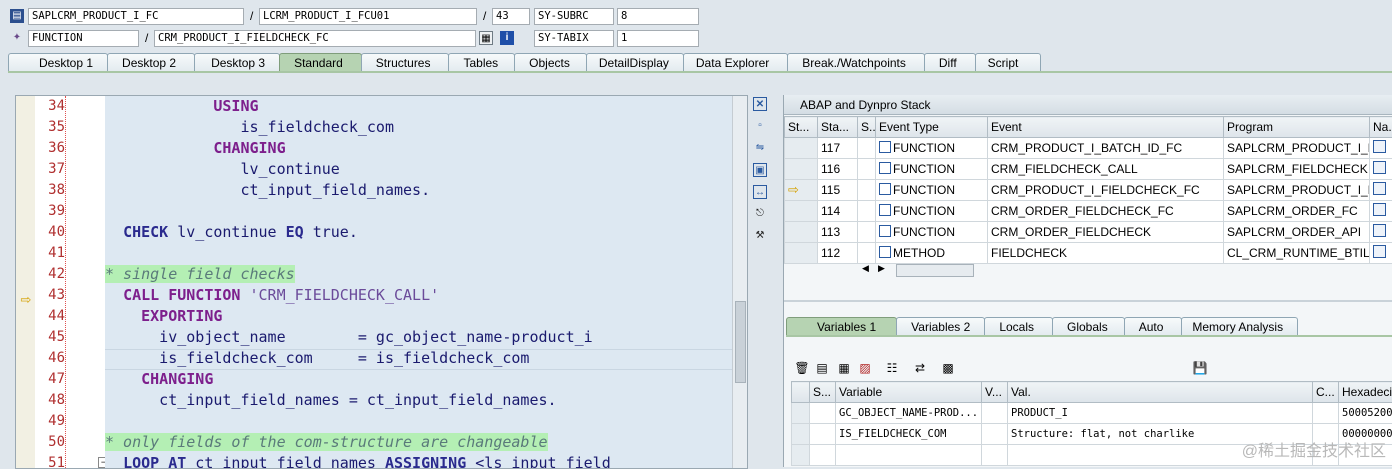 This screenshot has width=1392, height=469. What do you see at coordinates (735, 62) in the screenshot?
I see `tab-data-explorer: Data Explorer` at bounding box center [735, 62].